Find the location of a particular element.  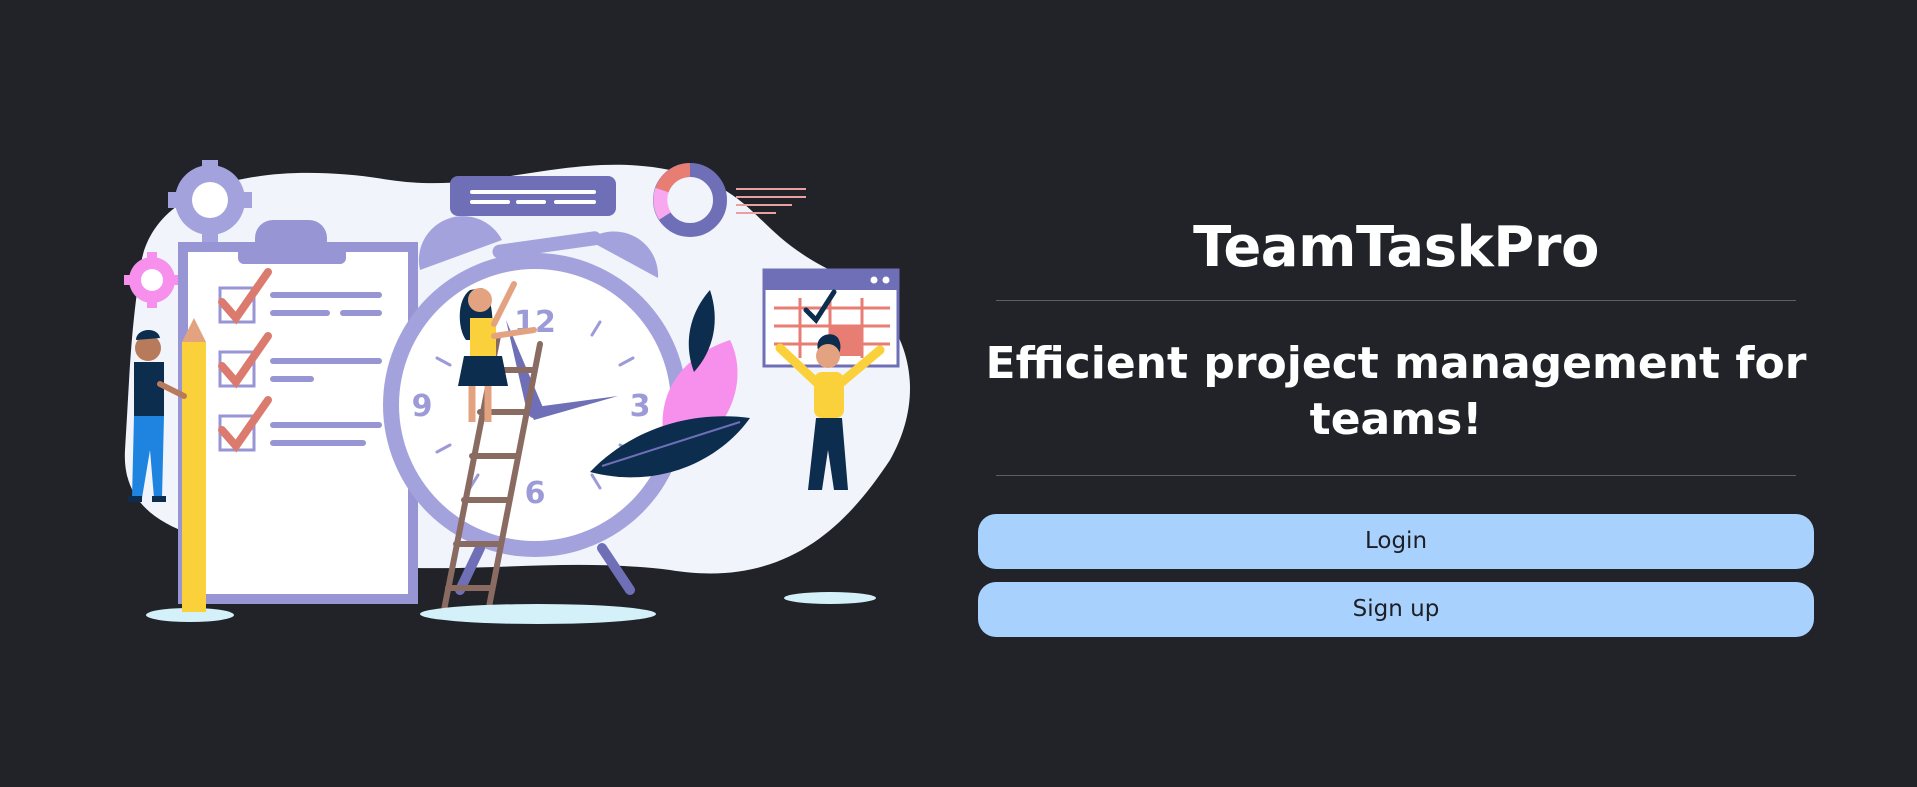

login-button: Login is located at coordinates (1396, 541).